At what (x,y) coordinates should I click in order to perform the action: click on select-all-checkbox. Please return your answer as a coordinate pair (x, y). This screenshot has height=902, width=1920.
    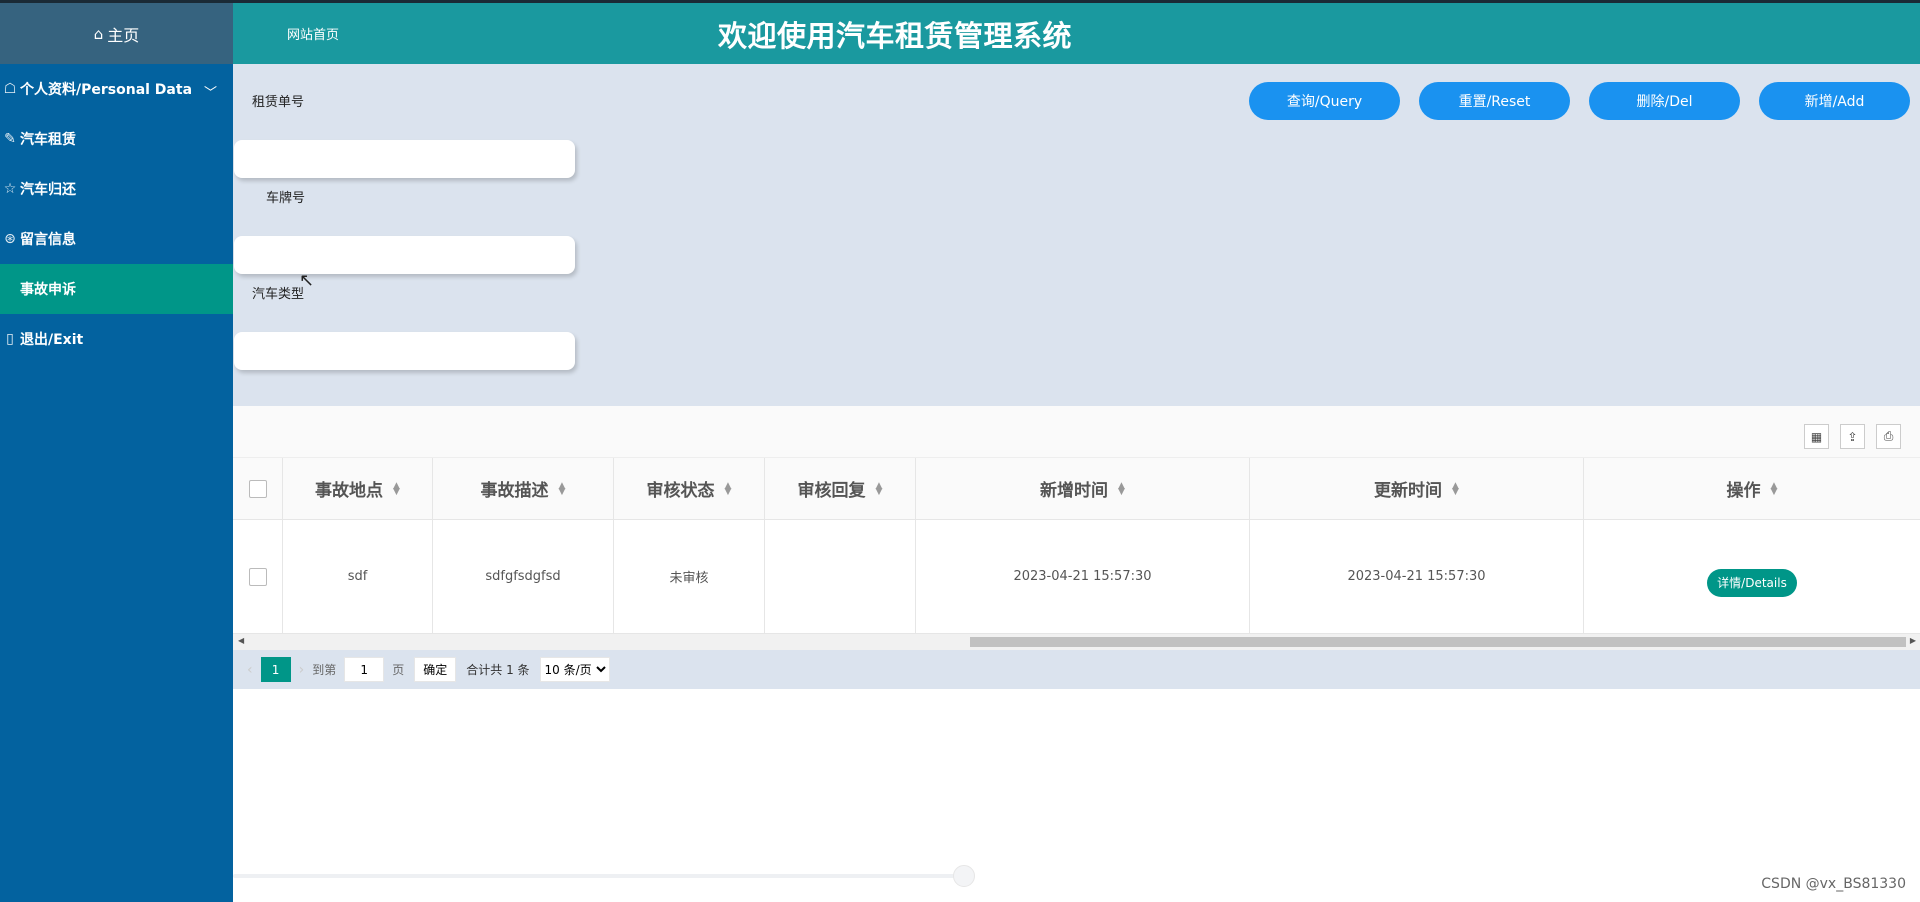
    Looking at the image, I should click on (257, 488).